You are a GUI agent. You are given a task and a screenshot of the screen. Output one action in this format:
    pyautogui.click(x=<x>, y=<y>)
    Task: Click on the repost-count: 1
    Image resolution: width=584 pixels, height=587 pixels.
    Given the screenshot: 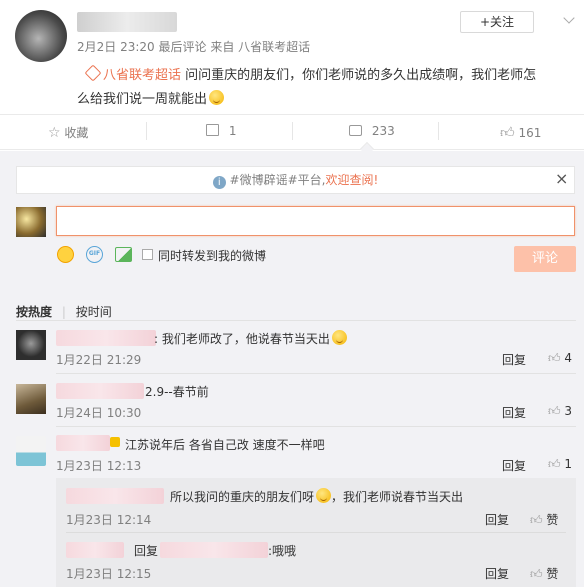 What is the action you would take?
    pyautogui.click(x=232, y=131)
    